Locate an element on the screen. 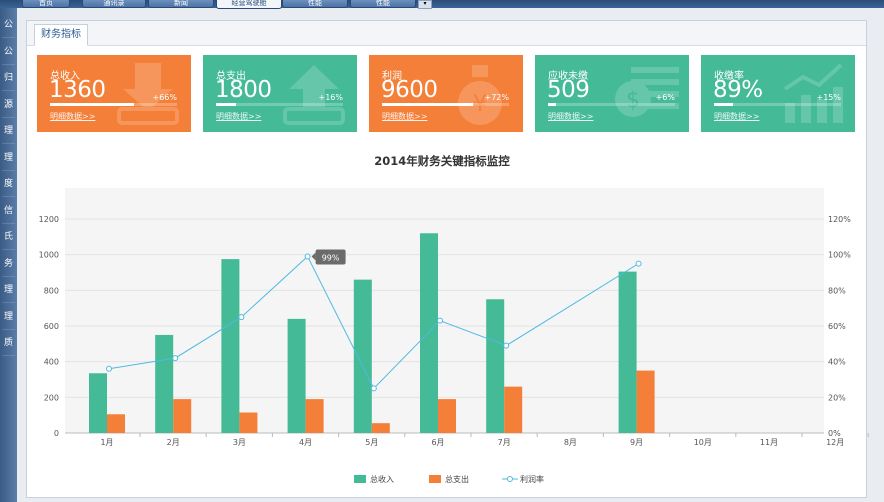 The height and width of the screenshot is (502, 884). y-left-tick-label: 200 is located at coordinates (51, 397).